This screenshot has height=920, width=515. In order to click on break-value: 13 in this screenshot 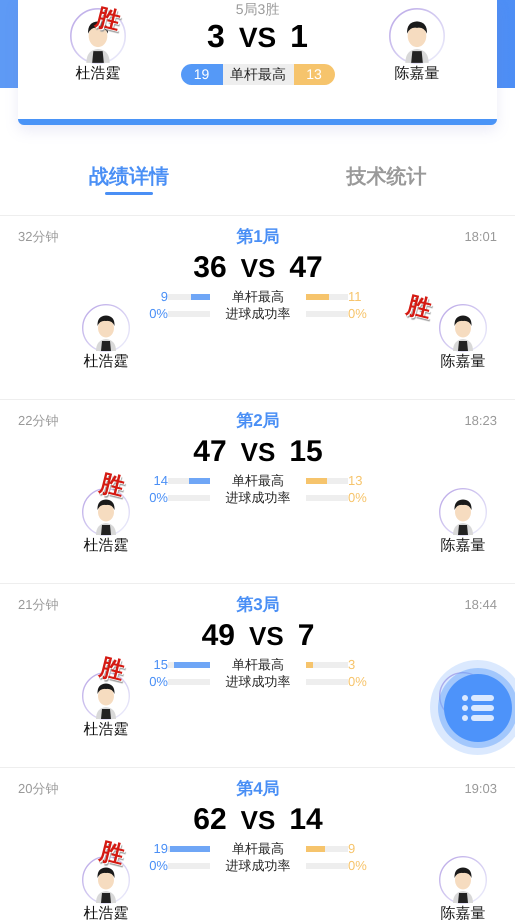, I will do `click(314, 74)`.